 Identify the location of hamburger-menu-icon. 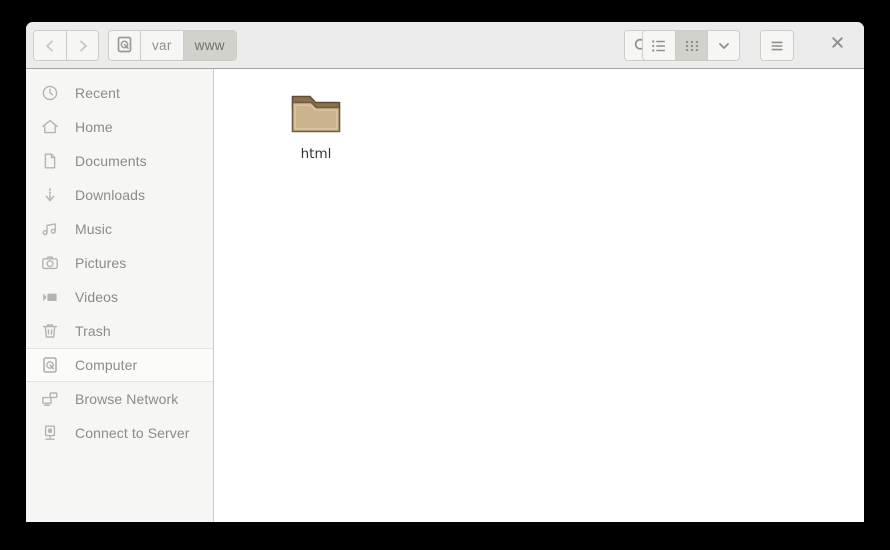
(777, 46).